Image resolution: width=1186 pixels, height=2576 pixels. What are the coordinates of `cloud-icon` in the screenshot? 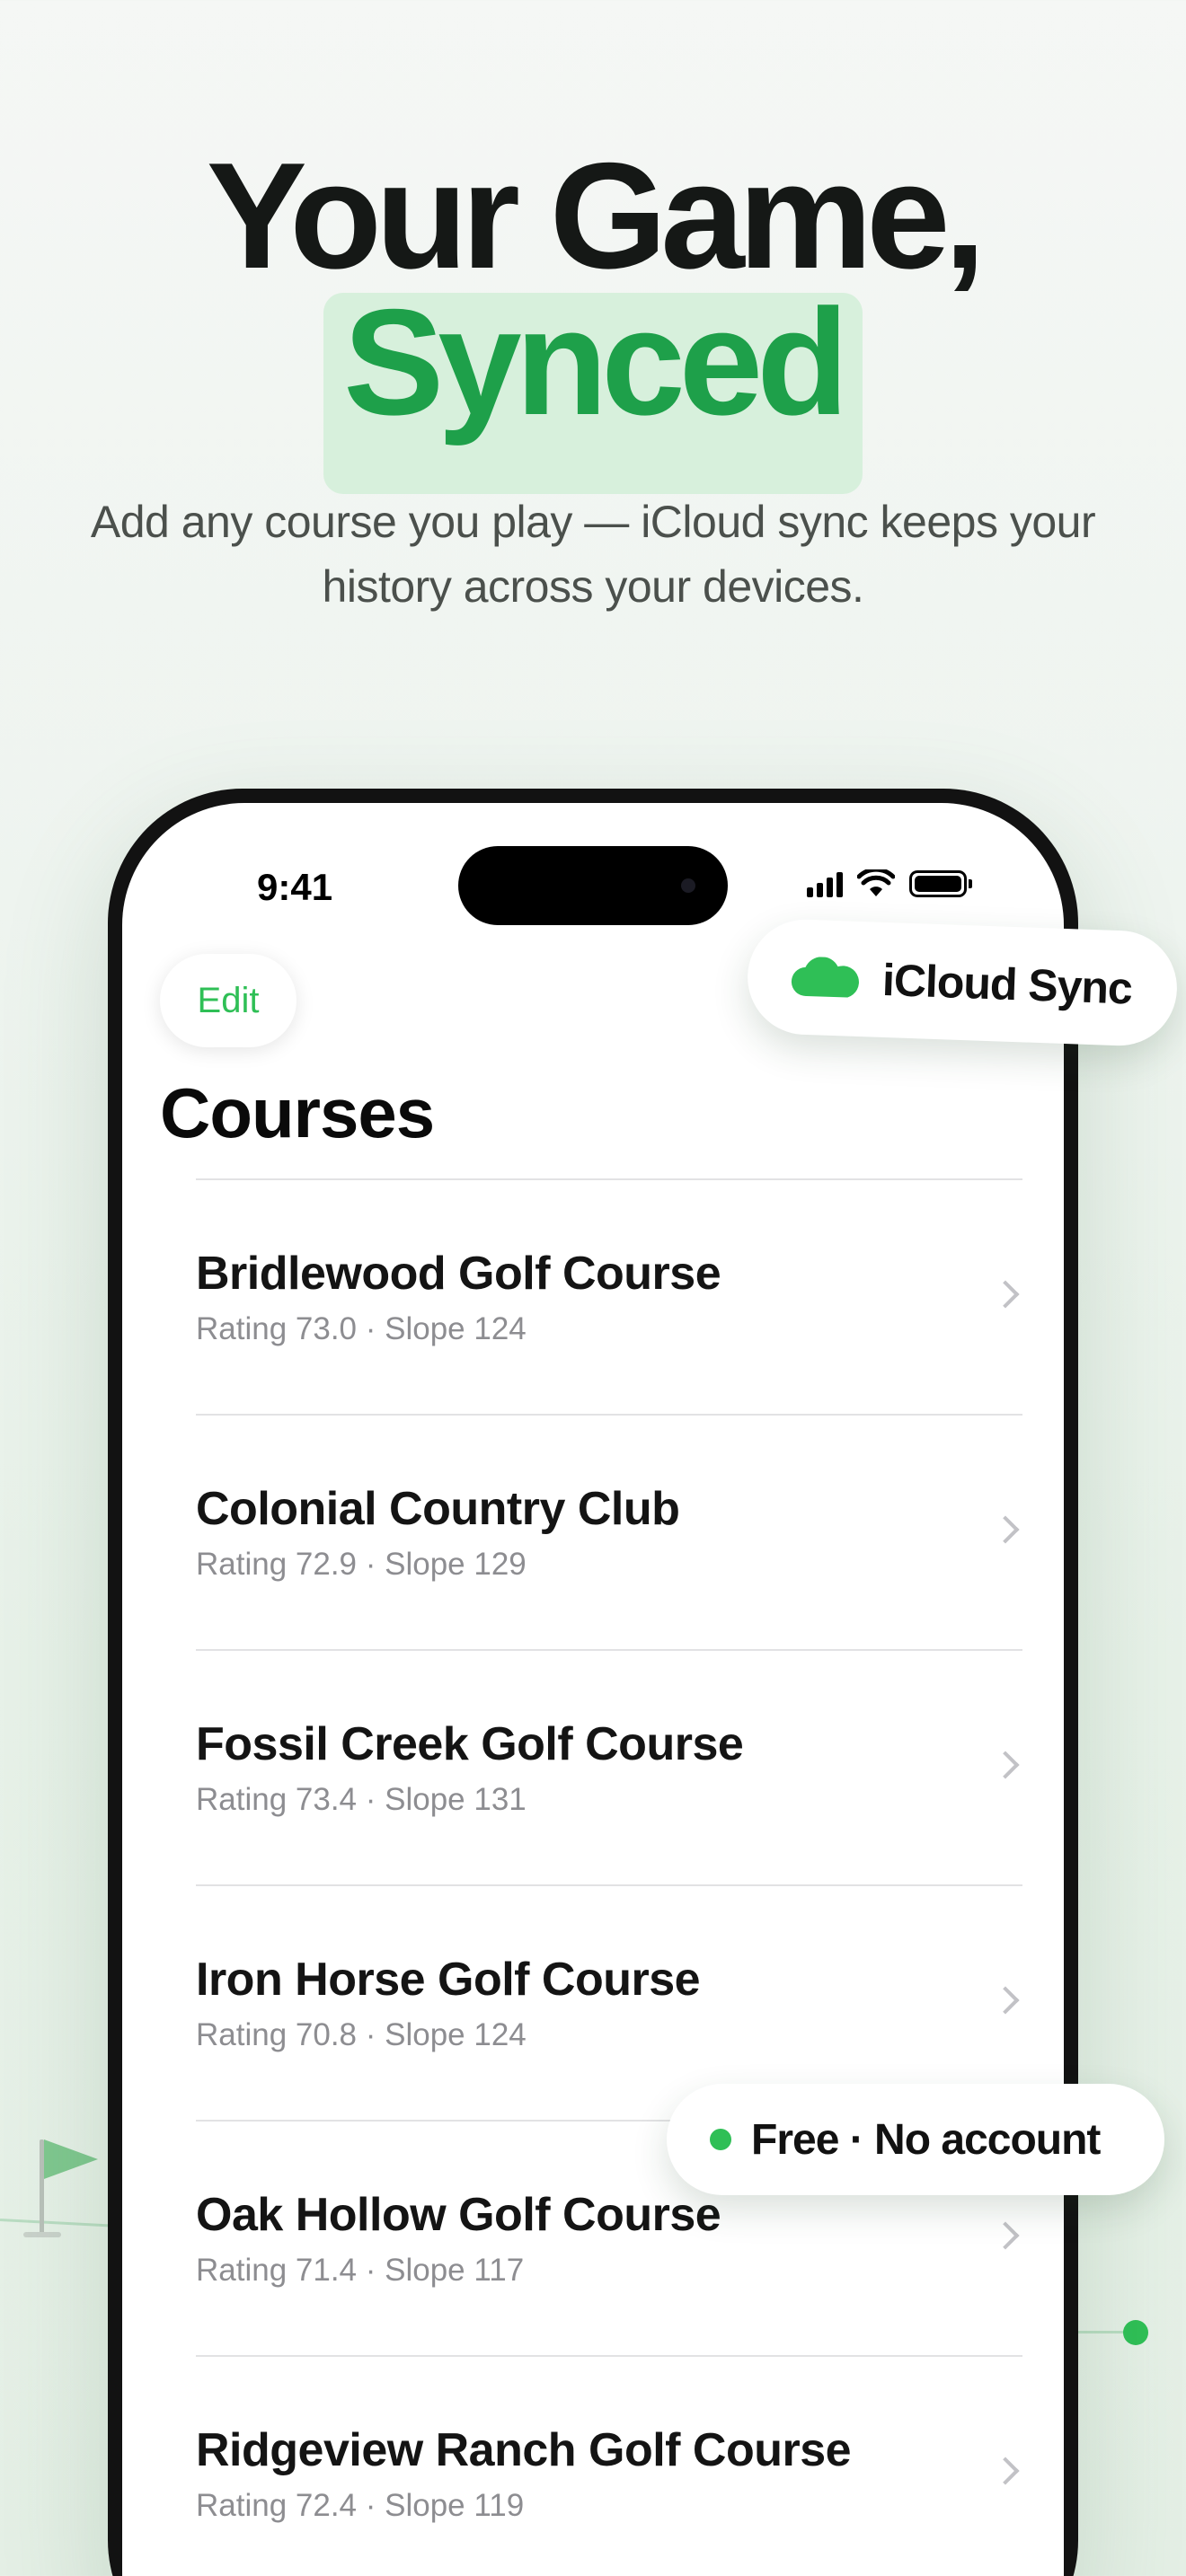 It's located at (825, 977).